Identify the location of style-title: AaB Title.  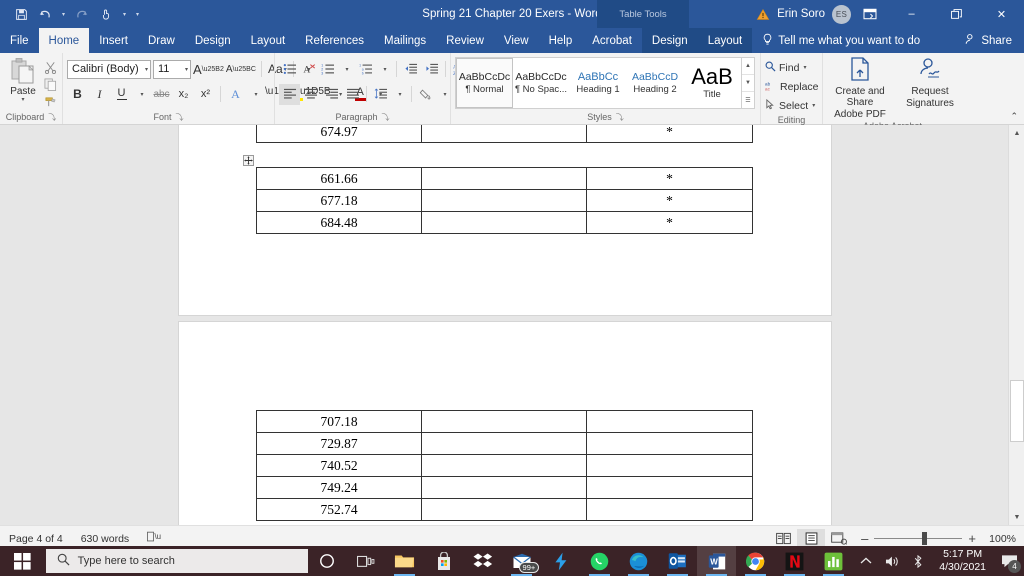
(712, 83).